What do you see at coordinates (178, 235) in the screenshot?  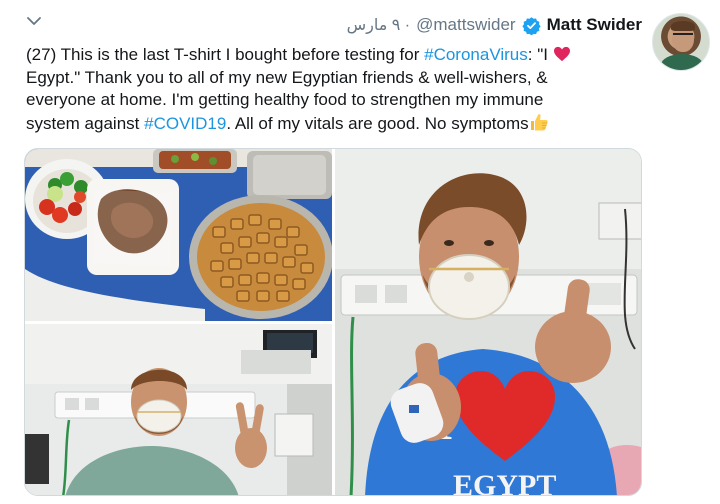 I see `photo-food-tray` at bounding box center [178, 235].